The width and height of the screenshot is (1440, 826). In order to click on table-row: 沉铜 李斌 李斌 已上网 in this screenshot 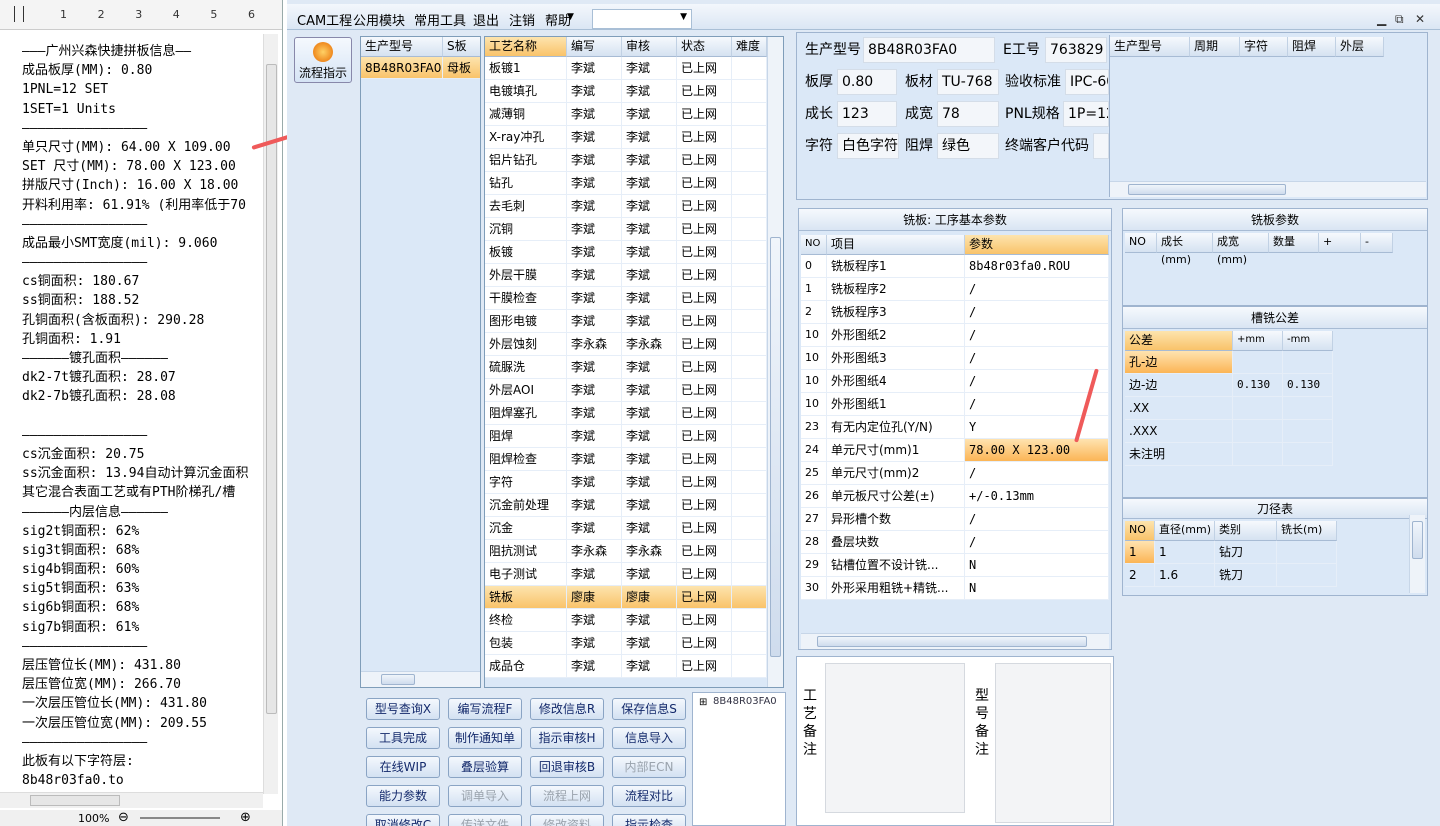, I will do `click(626, 229)`.